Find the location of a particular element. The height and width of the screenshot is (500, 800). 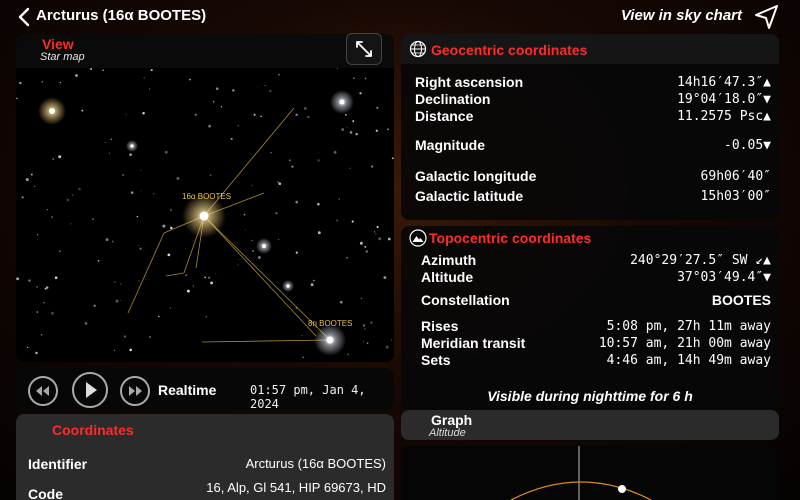

fast-forward-button is located at coordinates (135, 391).